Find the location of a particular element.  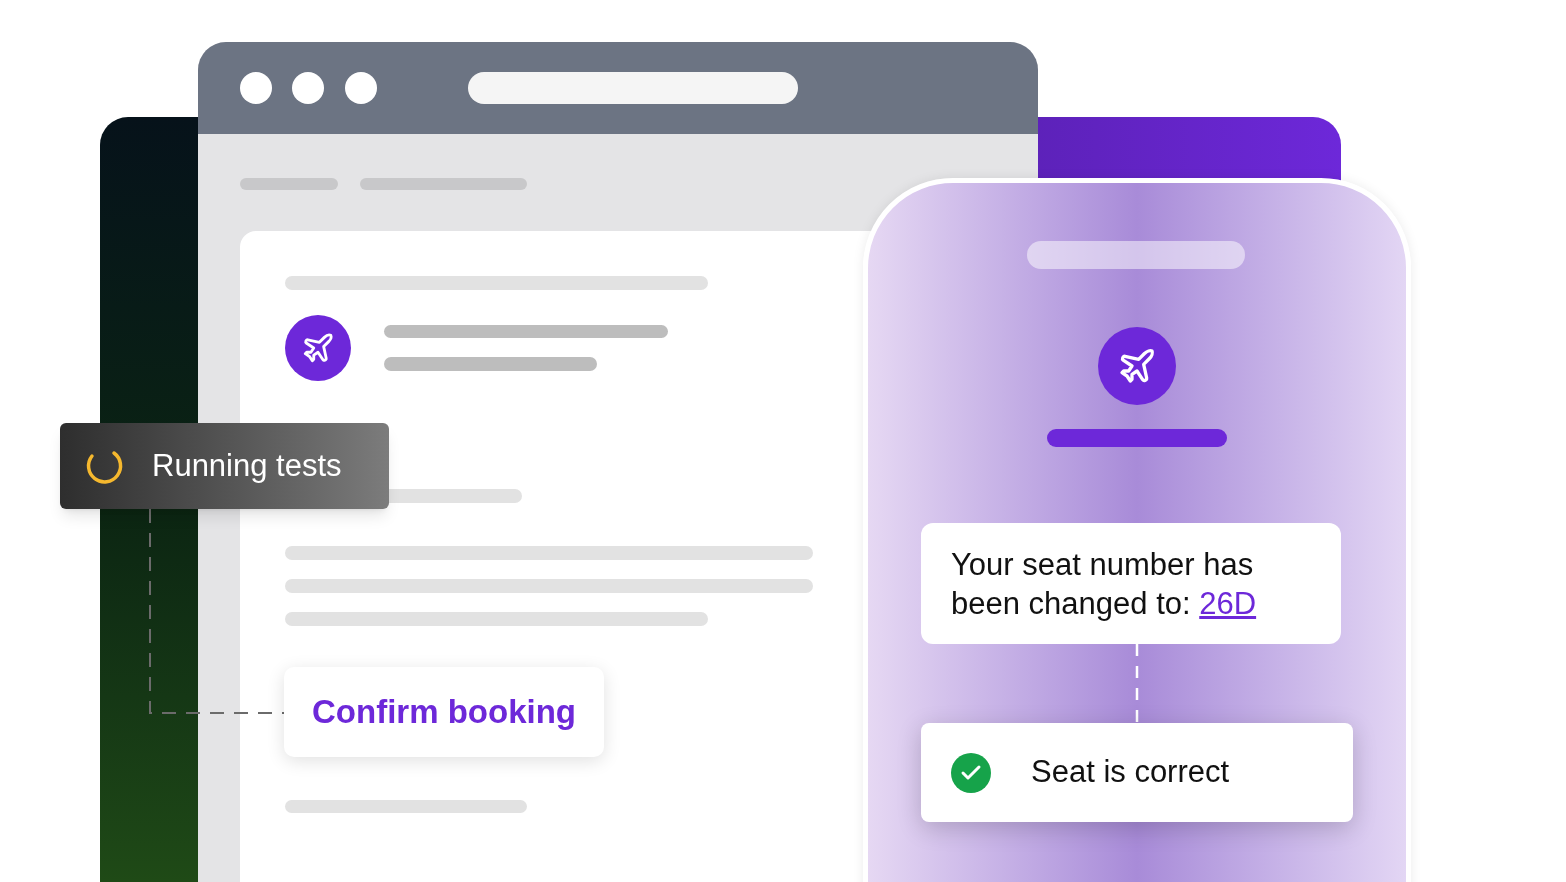

seat-message: Your seat number has been changed to: 26D is located at coordinates (1104, 584).